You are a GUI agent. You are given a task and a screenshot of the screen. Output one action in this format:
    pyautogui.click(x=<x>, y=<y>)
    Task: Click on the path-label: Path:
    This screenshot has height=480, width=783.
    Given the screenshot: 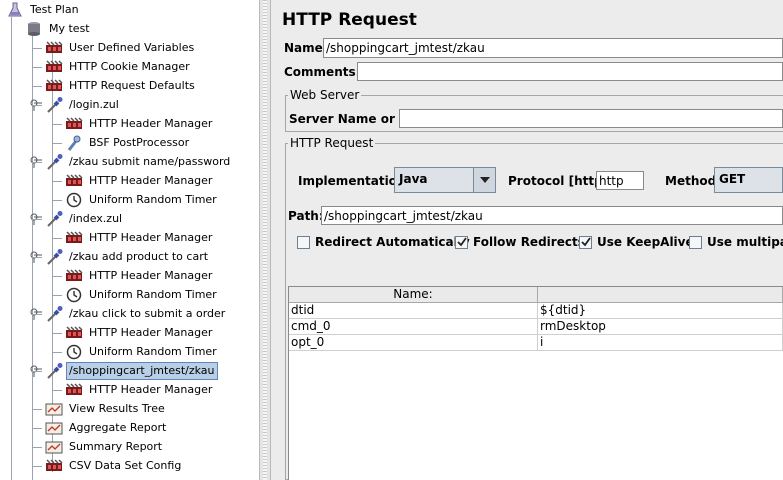 What is the action you would take?
    pyautogui.click(x=306, y=216)
    